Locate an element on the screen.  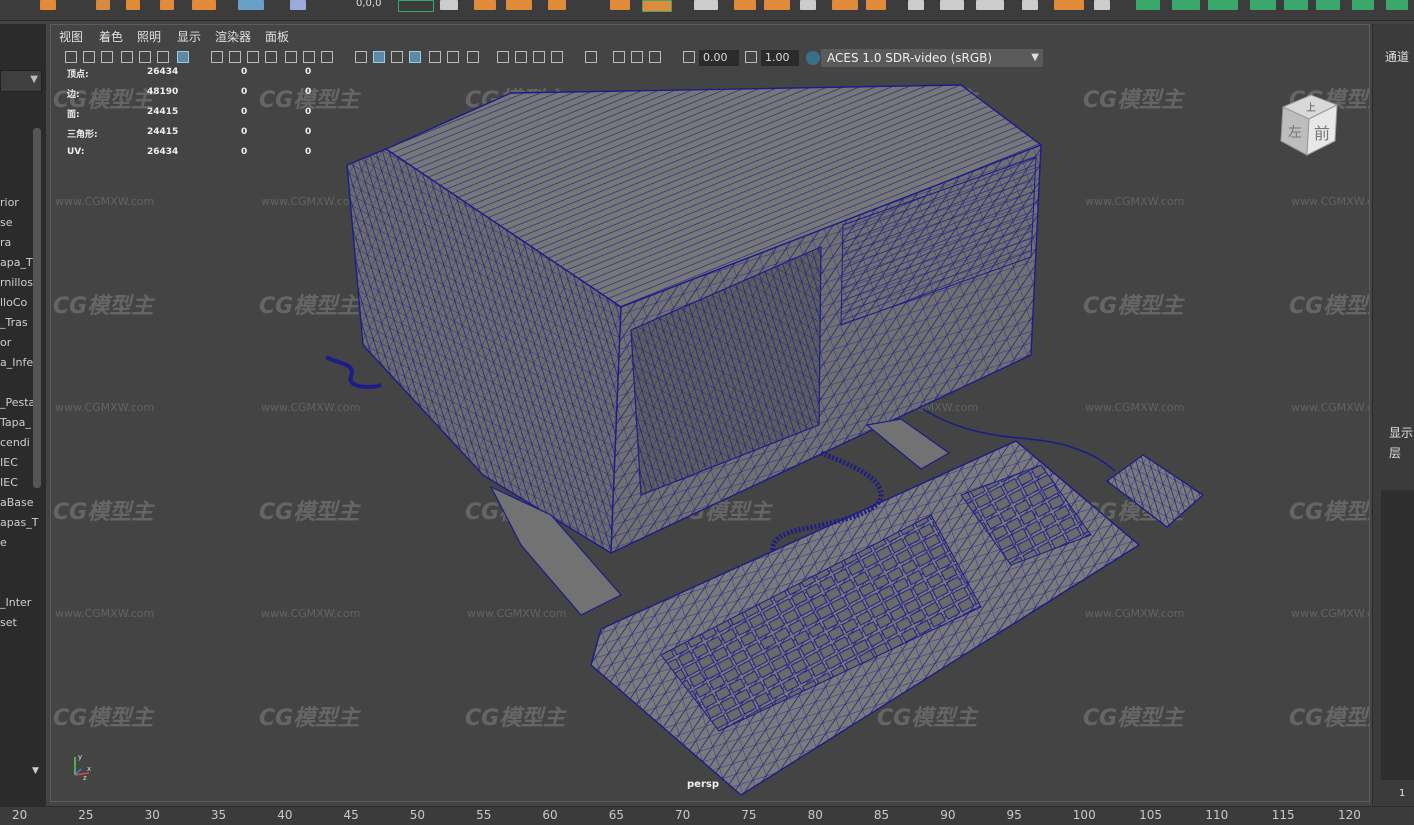
outliner-scrollbar is located at coordinates (37, 308).